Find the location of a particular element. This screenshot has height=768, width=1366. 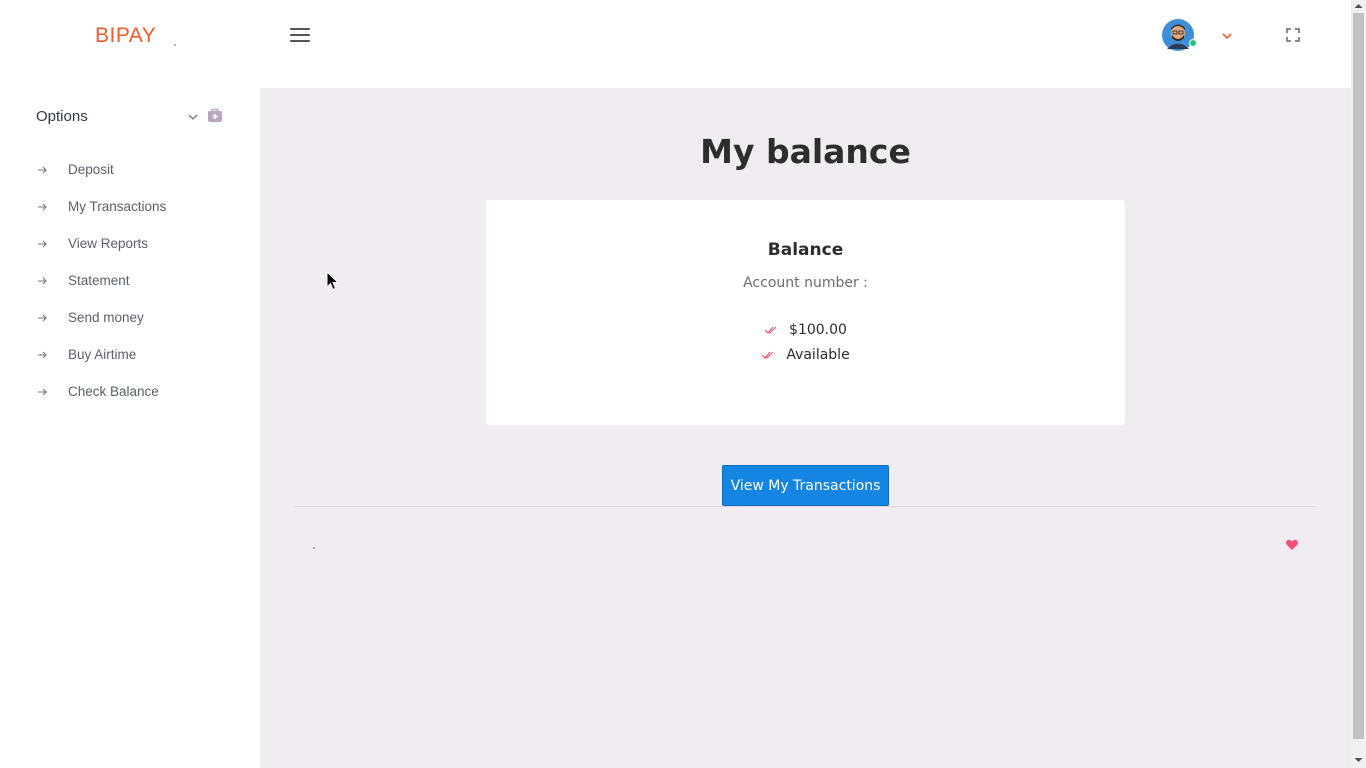

medkit-icon is located at coordinates (215, 115).